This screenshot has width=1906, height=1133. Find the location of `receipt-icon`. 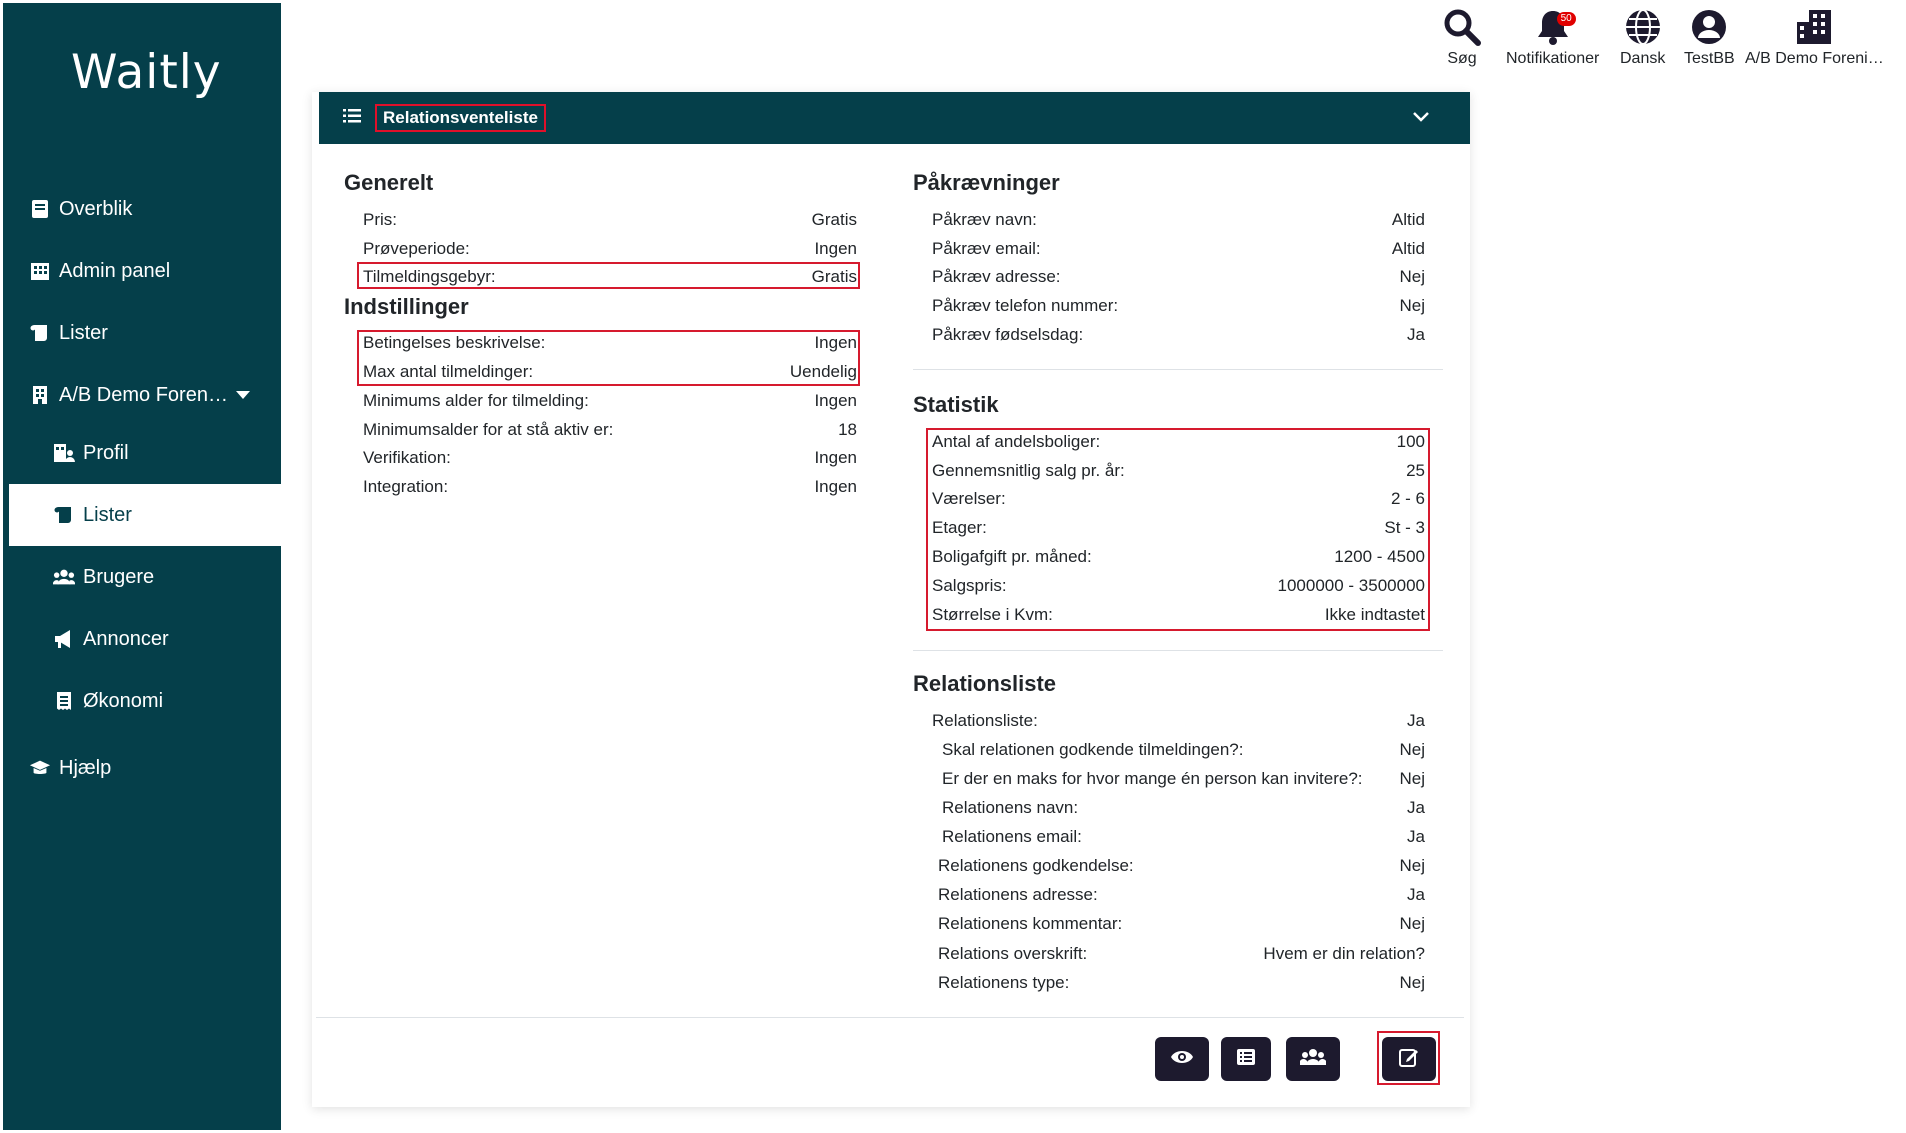

receipt-icon is located at coordinates (64, 701).